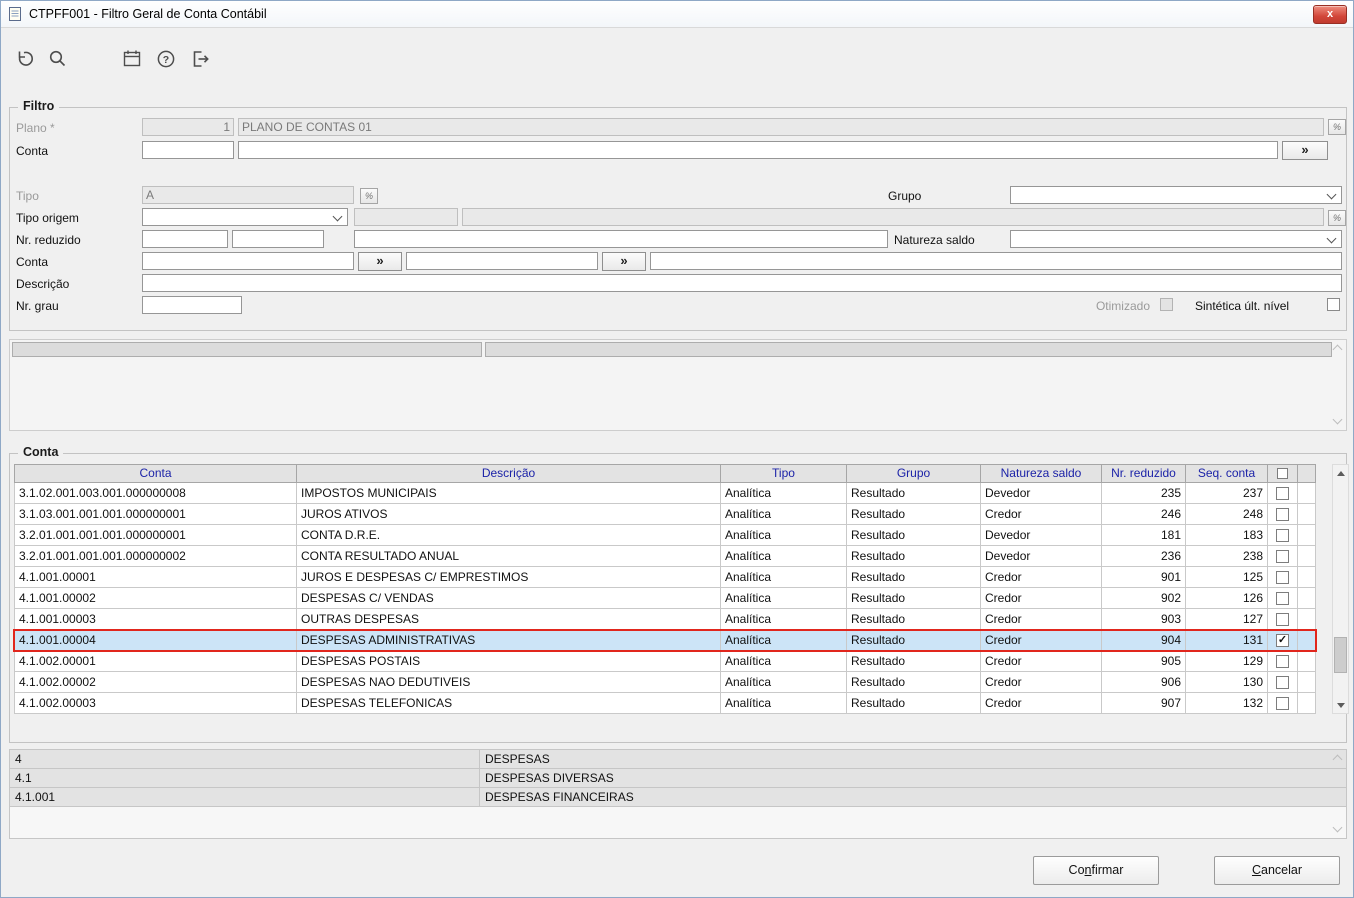 This screenshot has width=1354, height=898. I want to click on nr-reduzido-to-input, so click(278, 239).